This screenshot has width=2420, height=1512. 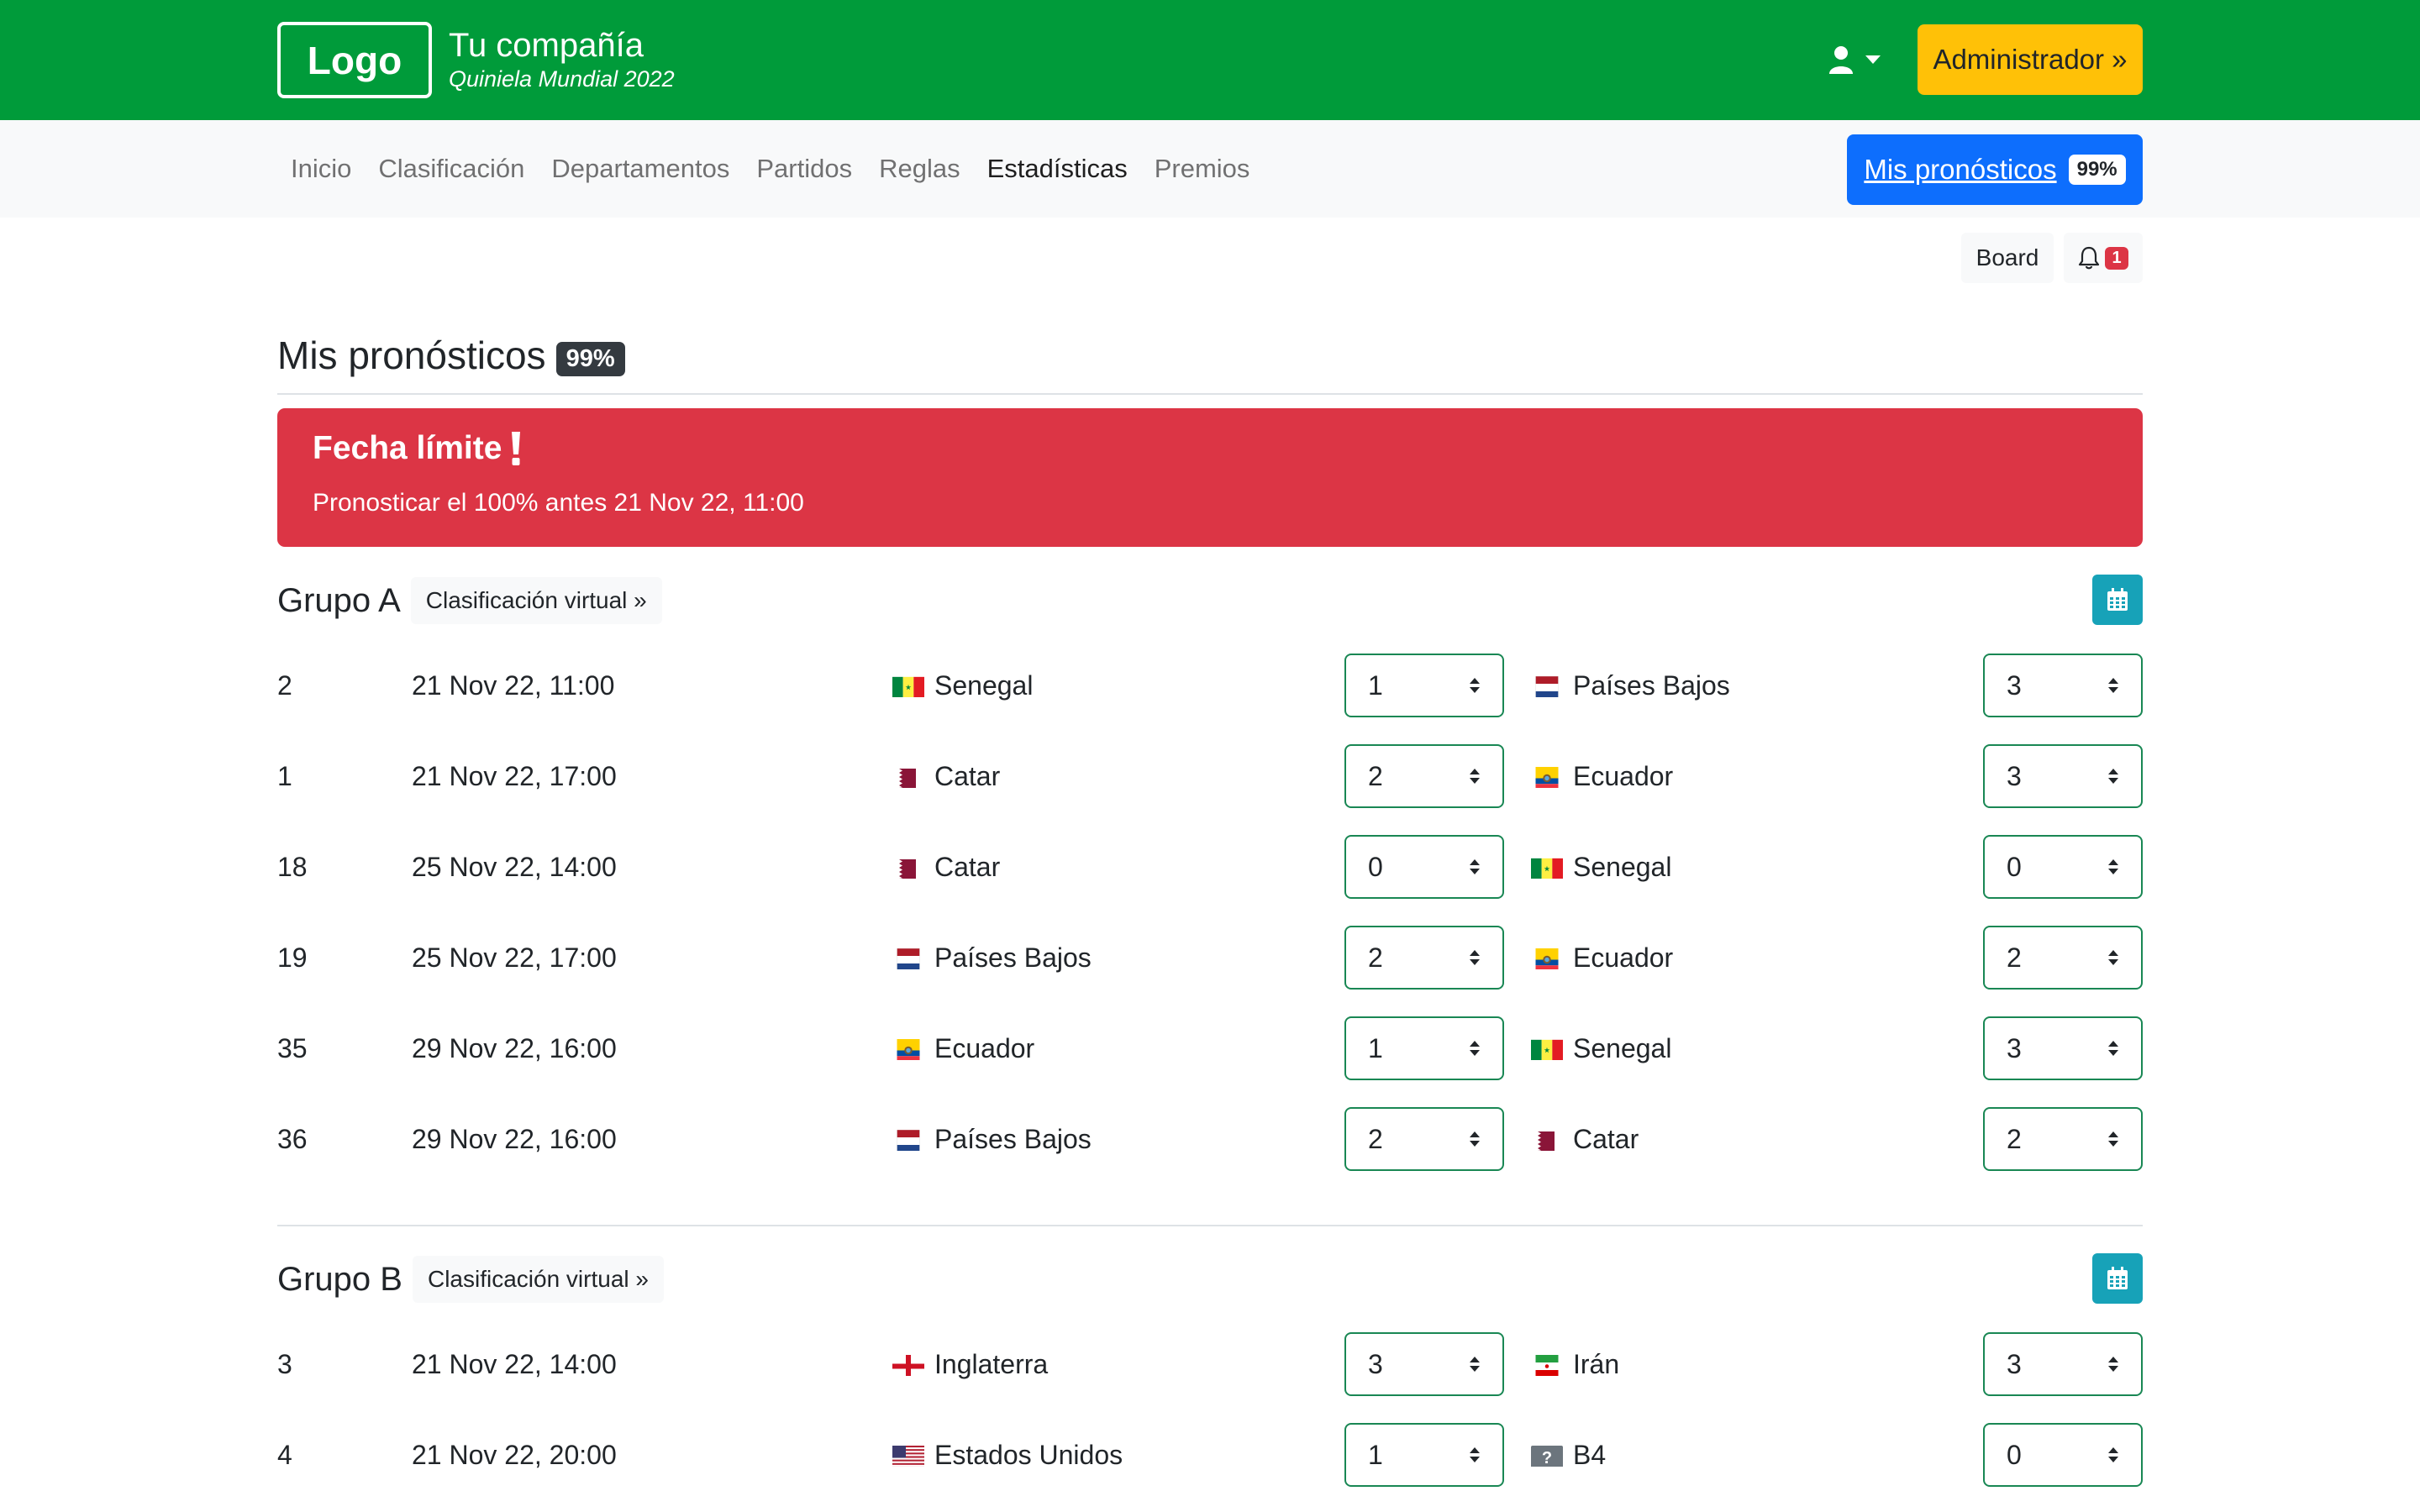 I want to click on group-name: Grupo B, so click(x=339, y=1279).